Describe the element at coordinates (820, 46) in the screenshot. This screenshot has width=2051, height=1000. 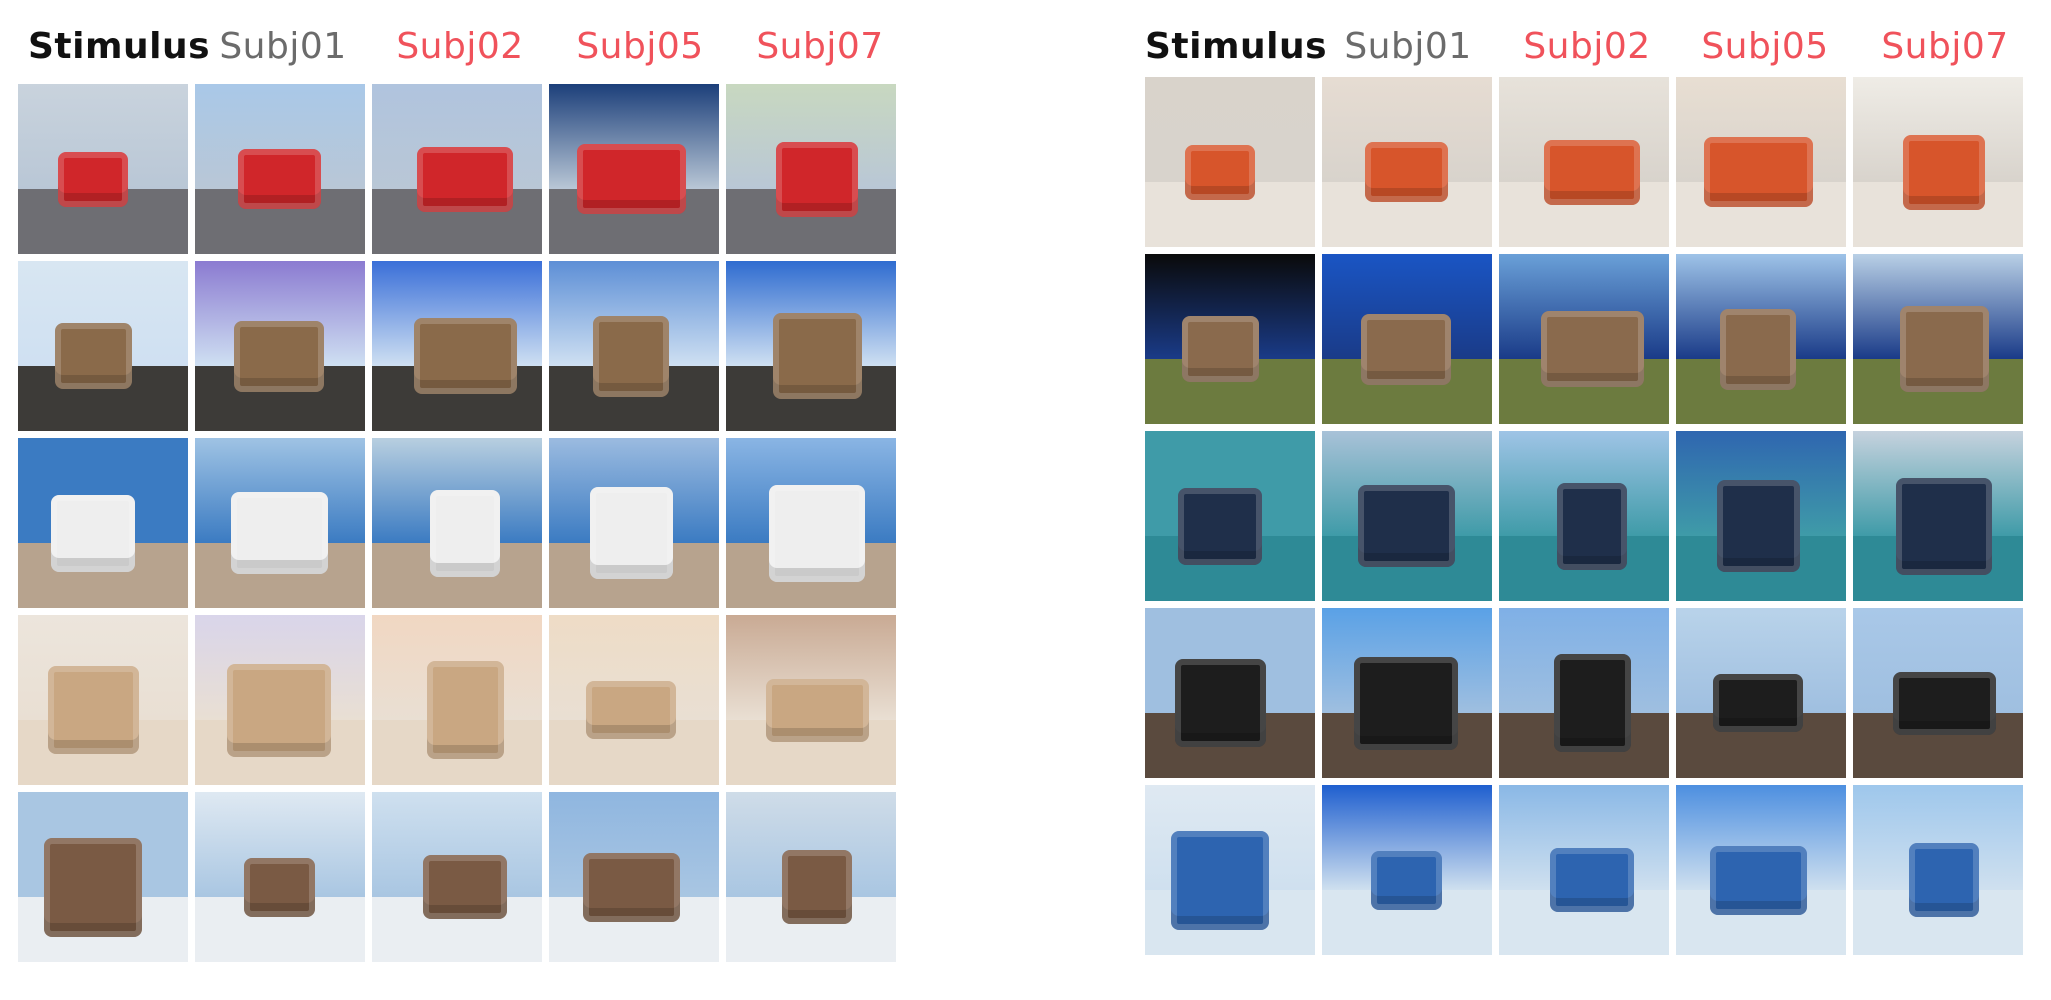
I see `column-label-subj07: Subj07` at that location.